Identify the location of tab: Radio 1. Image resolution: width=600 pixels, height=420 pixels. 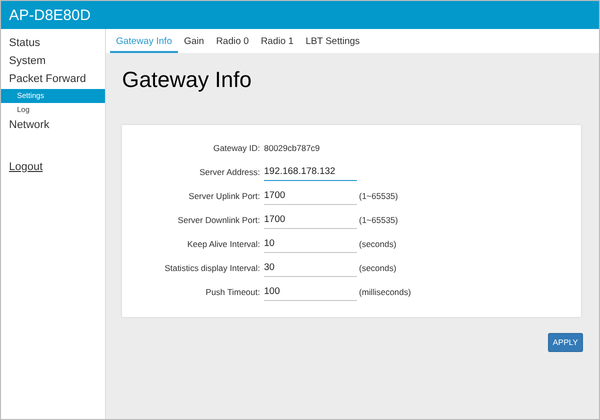
(277, 41).